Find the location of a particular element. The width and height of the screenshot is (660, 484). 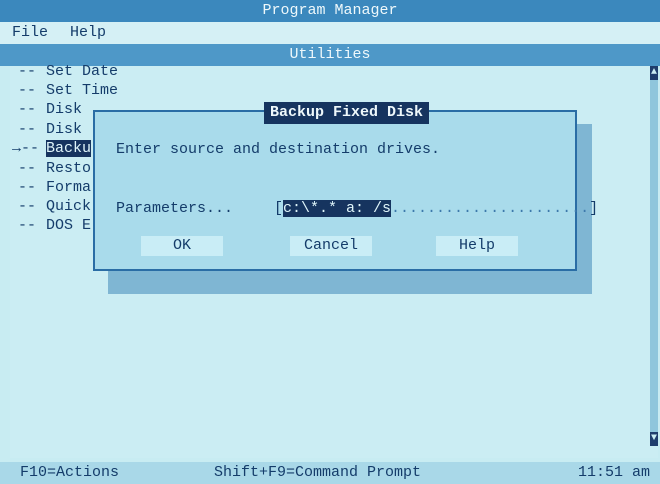

program-item-set-time: -- Set Time is located at coordinates (68, 90).